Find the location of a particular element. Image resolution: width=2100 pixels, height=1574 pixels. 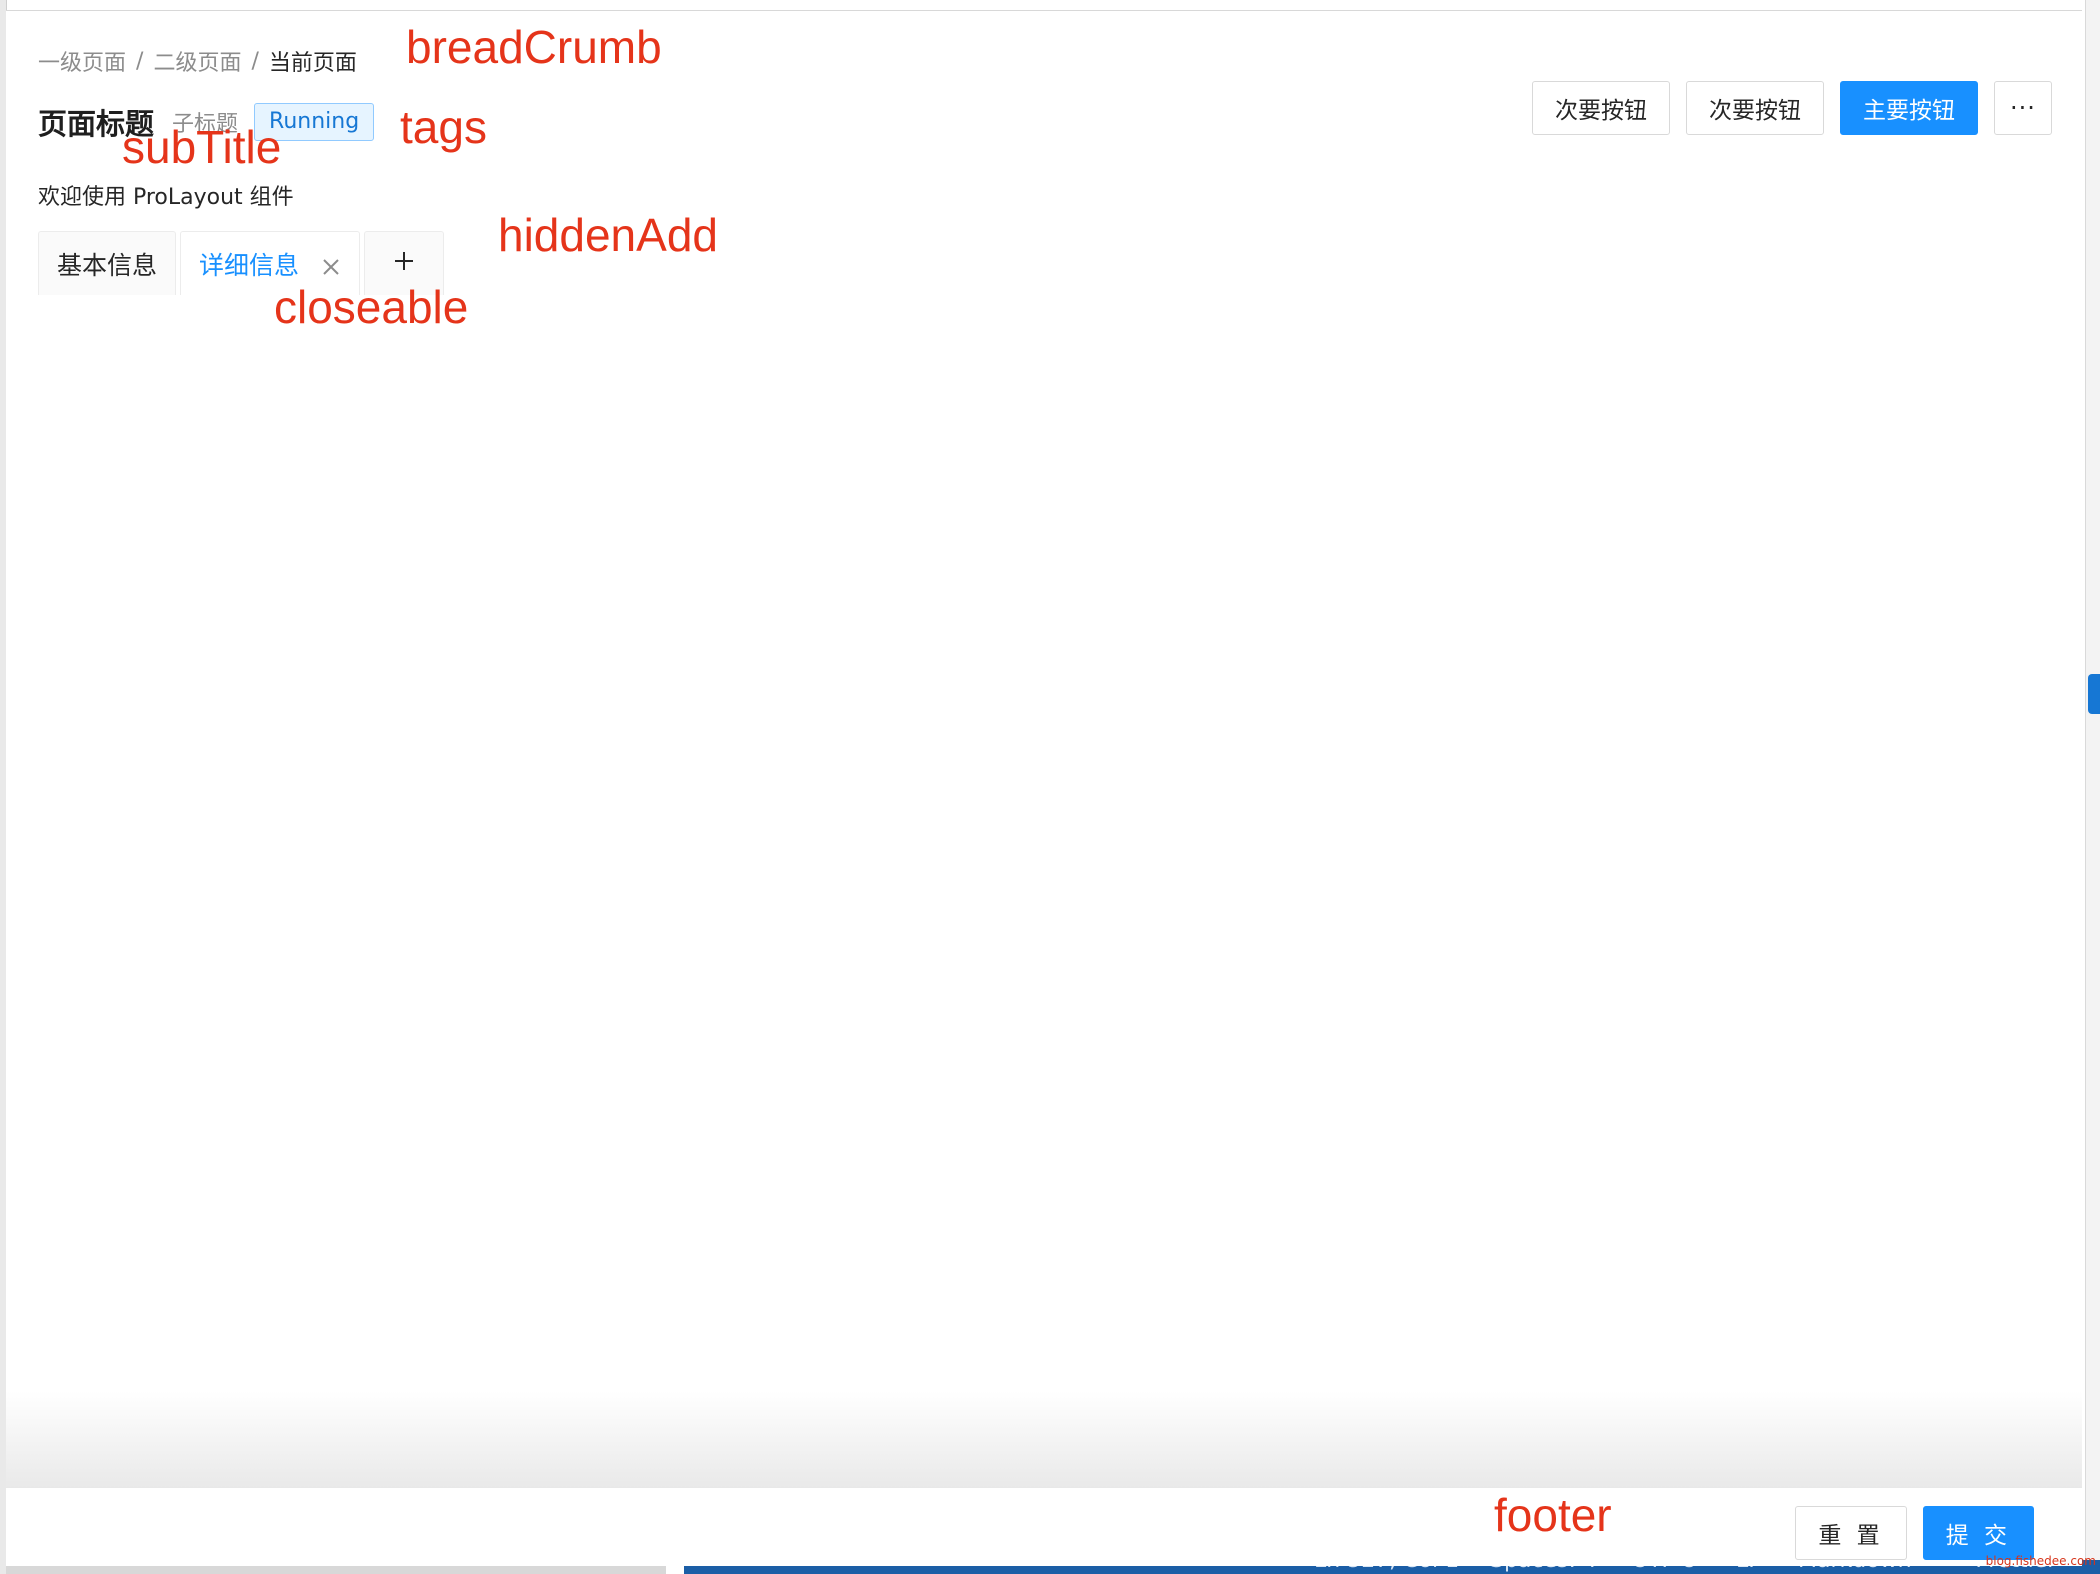

header-extra-actions: 次要按钮 次要按钮 主要按钮 ··· is located at coordinates (1784, 108).